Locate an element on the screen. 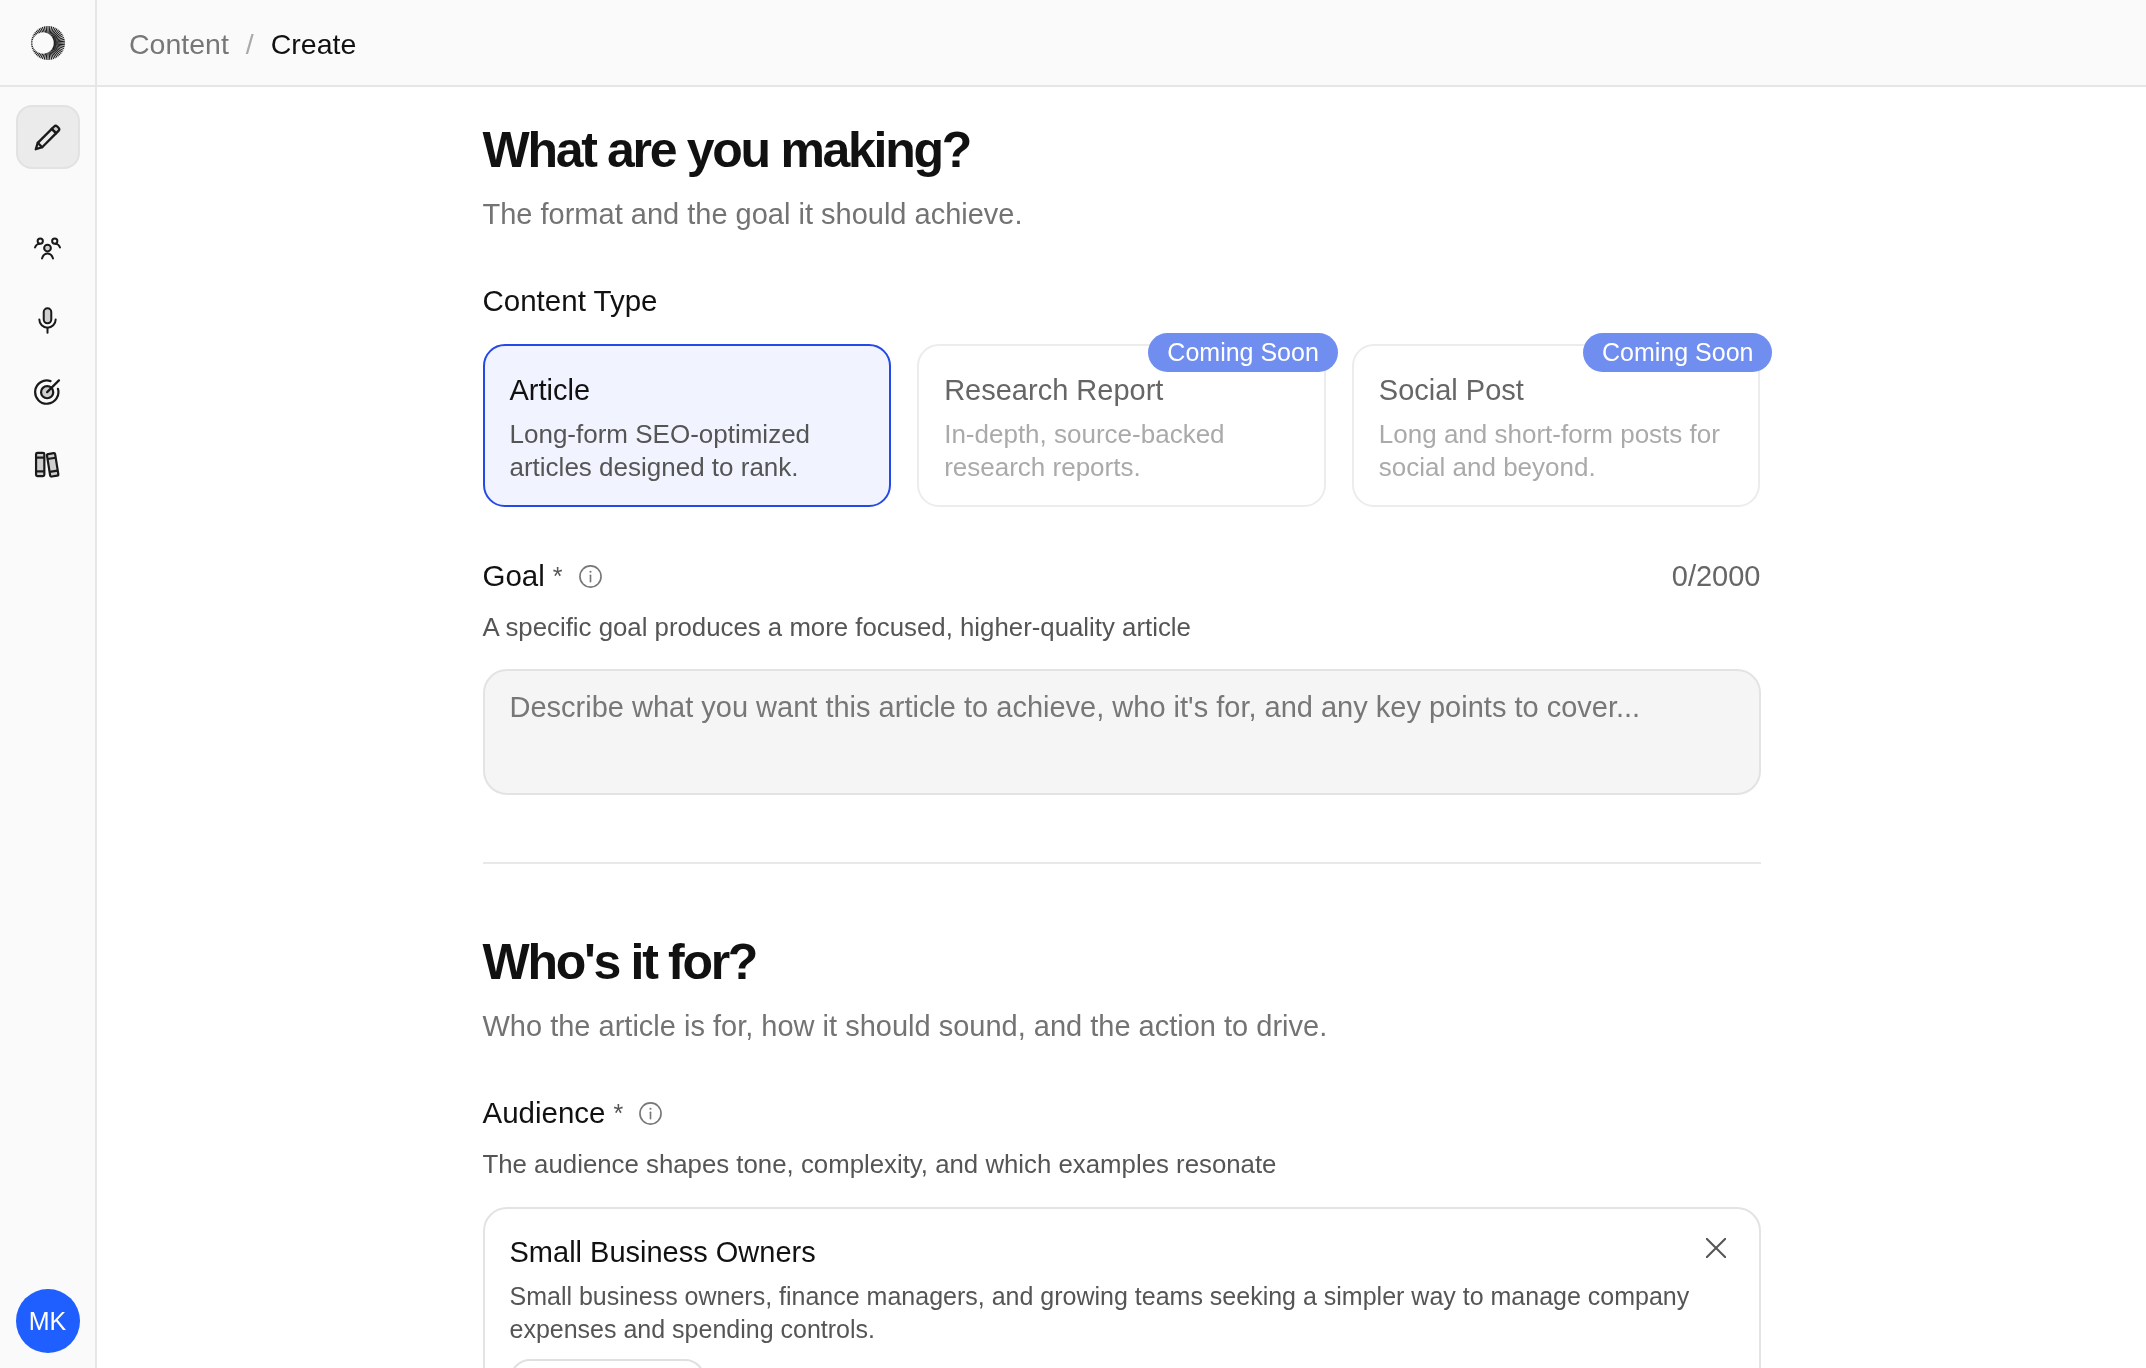 This screenshot has height=1368, width=2146. card-description: In-depth, source-backed research reports. is located at coordinates (1085, 451).